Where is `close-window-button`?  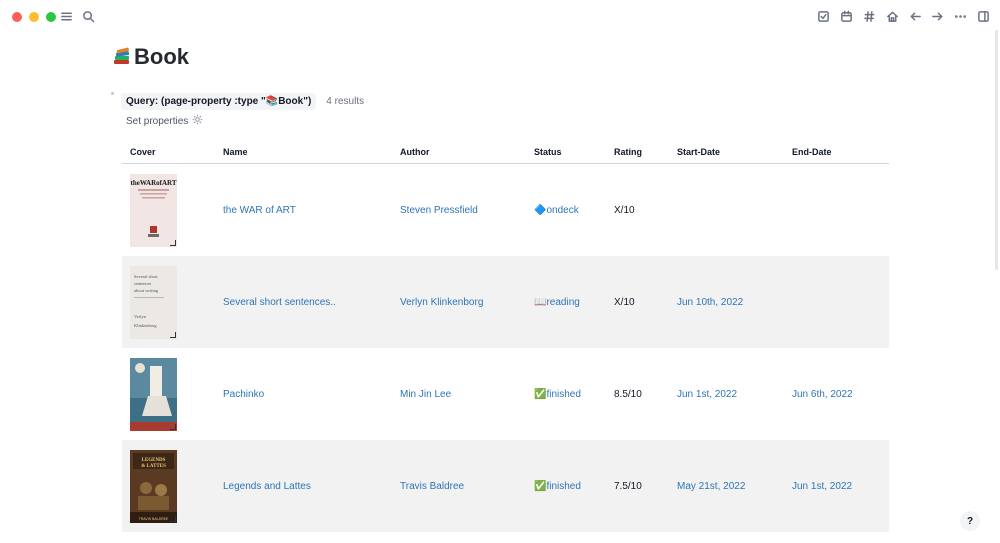
close-window-button is located at coordinates (17, 17).